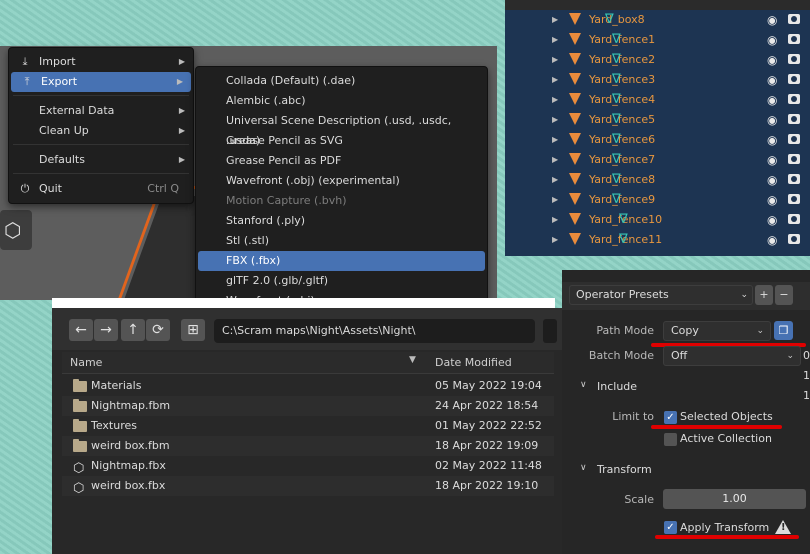 The width and height of the screenshot is (810, 554). I want to click on file-row: Nightmap.fbm 24 Apr 2022 18:54, so click(308, 406).